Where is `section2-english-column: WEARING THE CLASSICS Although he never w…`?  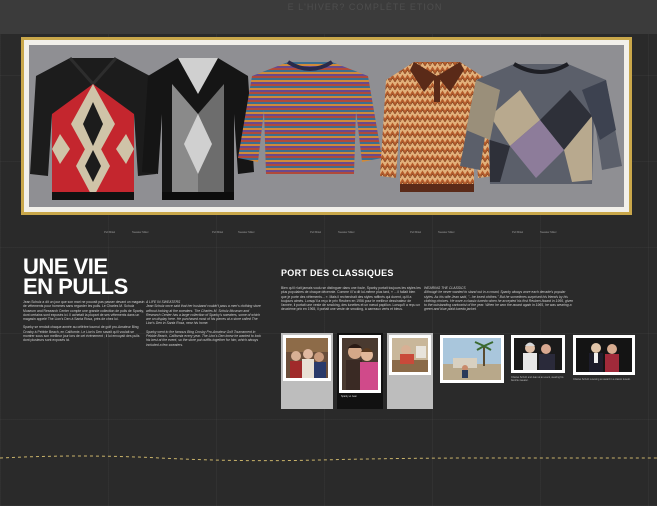 section2-english-column: WEARING THE CLASSICS Although he never w… is located at coordinates (499, 299).